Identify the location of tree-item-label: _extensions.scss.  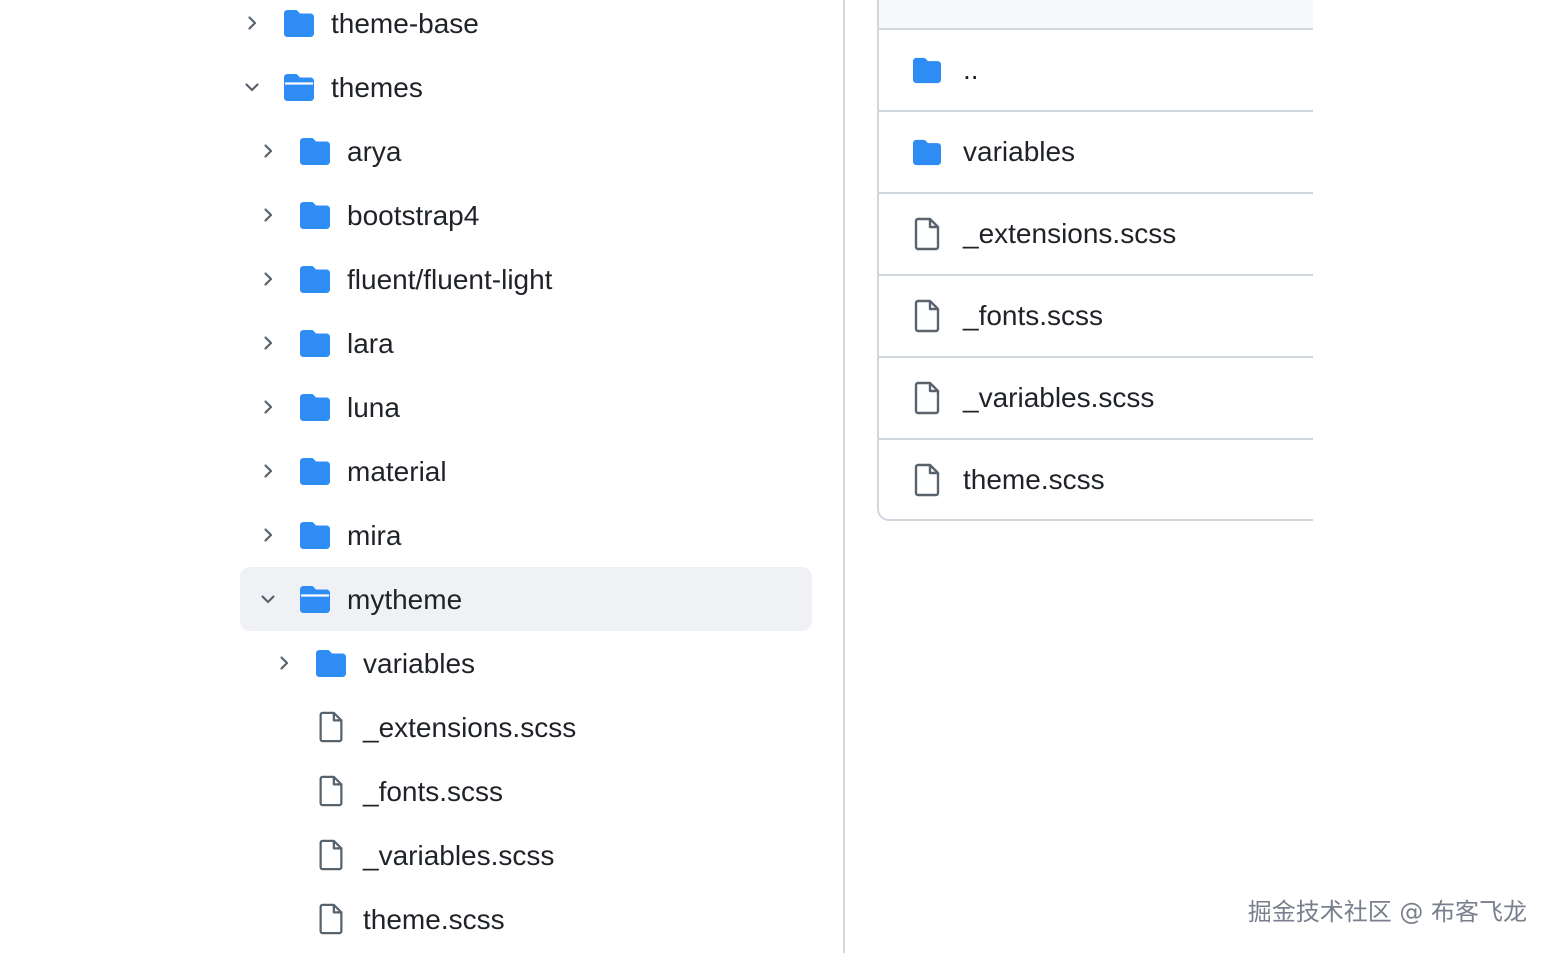
(470, 727).